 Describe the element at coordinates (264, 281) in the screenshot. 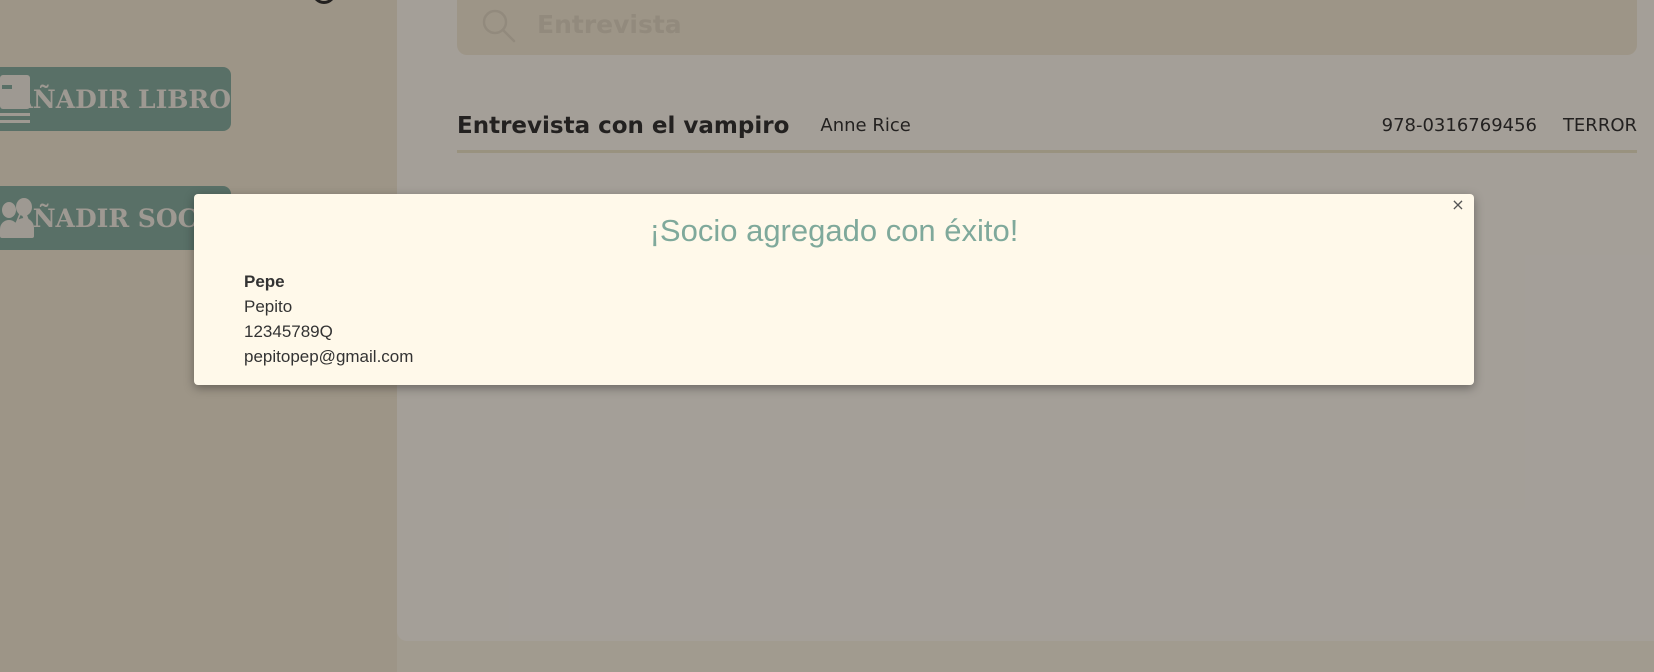

I see `member-name: Pepe` at that location.